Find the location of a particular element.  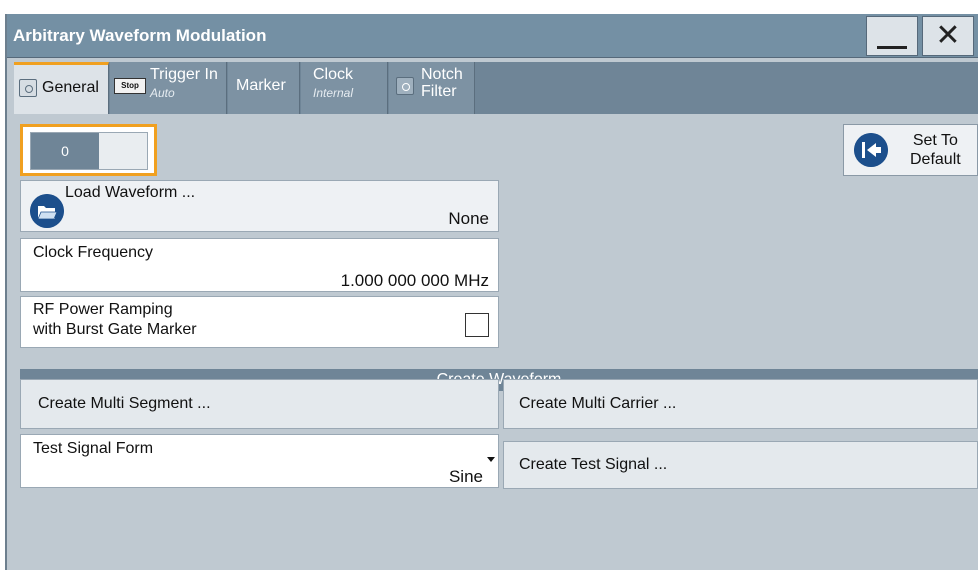

tab-trigger-in-label: Trigger In is located at coordinates (184, 74).